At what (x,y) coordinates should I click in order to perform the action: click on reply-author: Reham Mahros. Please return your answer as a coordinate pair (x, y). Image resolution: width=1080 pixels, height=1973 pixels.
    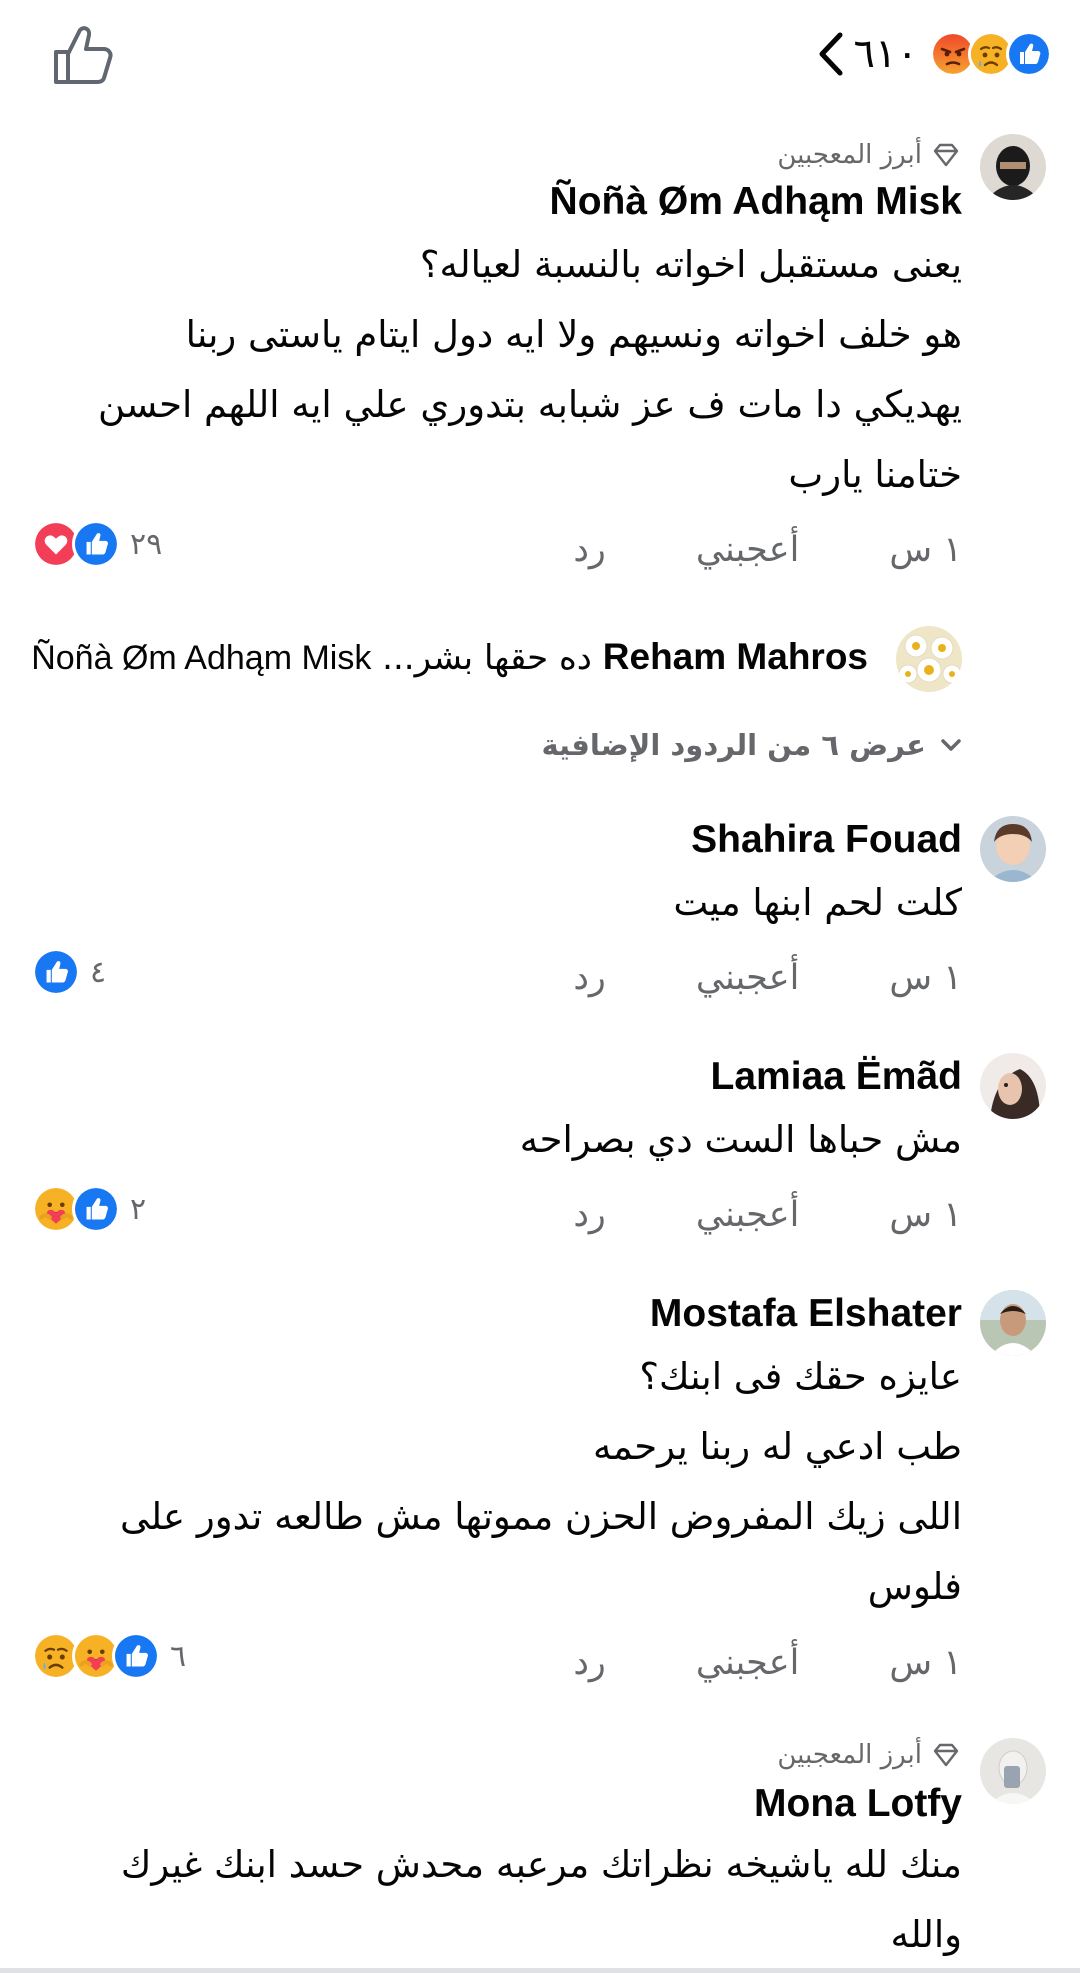
    Looking at the image, I should click on (735, 656).